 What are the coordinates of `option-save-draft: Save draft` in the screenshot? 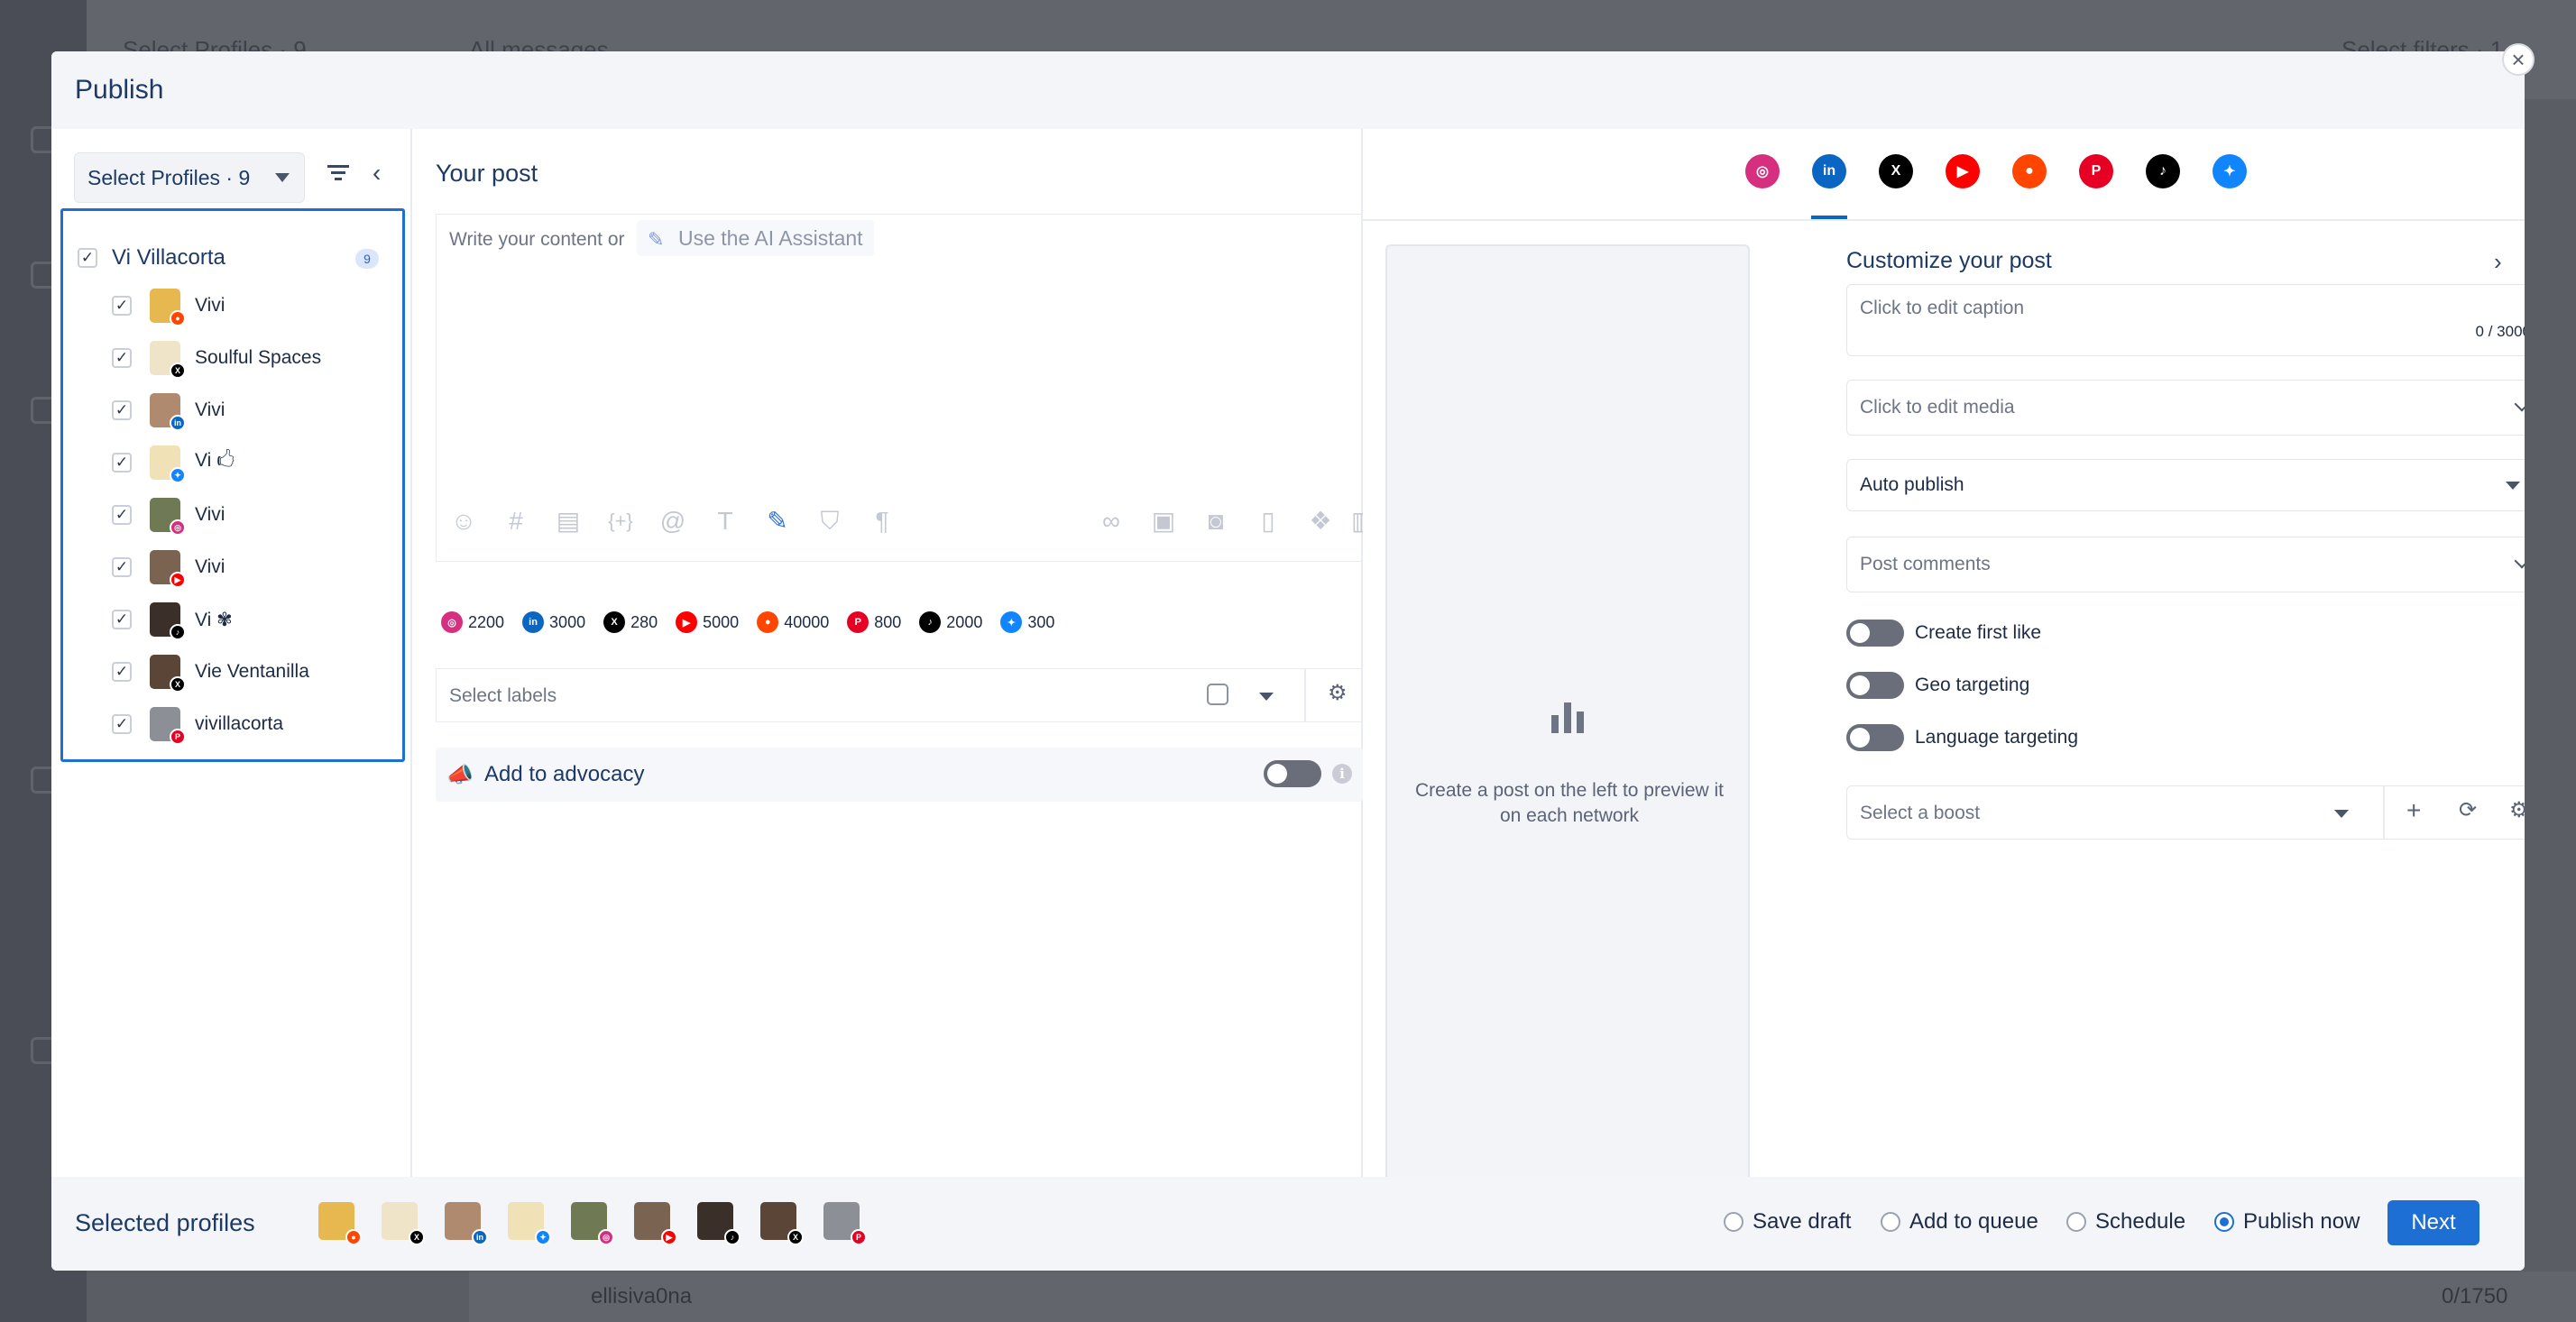 It's located at (1788, 1222).